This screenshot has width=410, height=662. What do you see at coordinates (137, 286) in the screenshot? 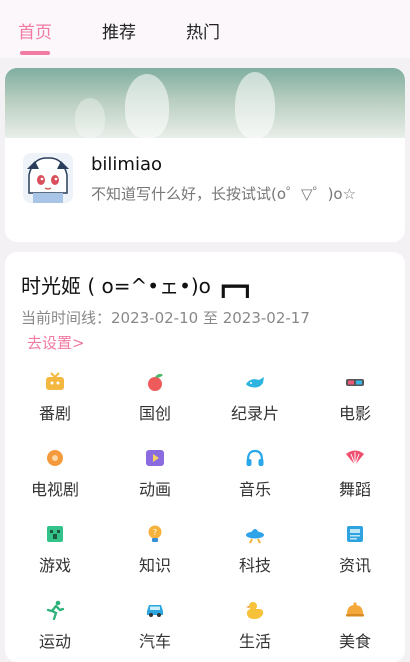
I see `time-machine-title: 时光姬 ( o=^•ェ•)o ┏━┓` at bounding box center [137, 286].